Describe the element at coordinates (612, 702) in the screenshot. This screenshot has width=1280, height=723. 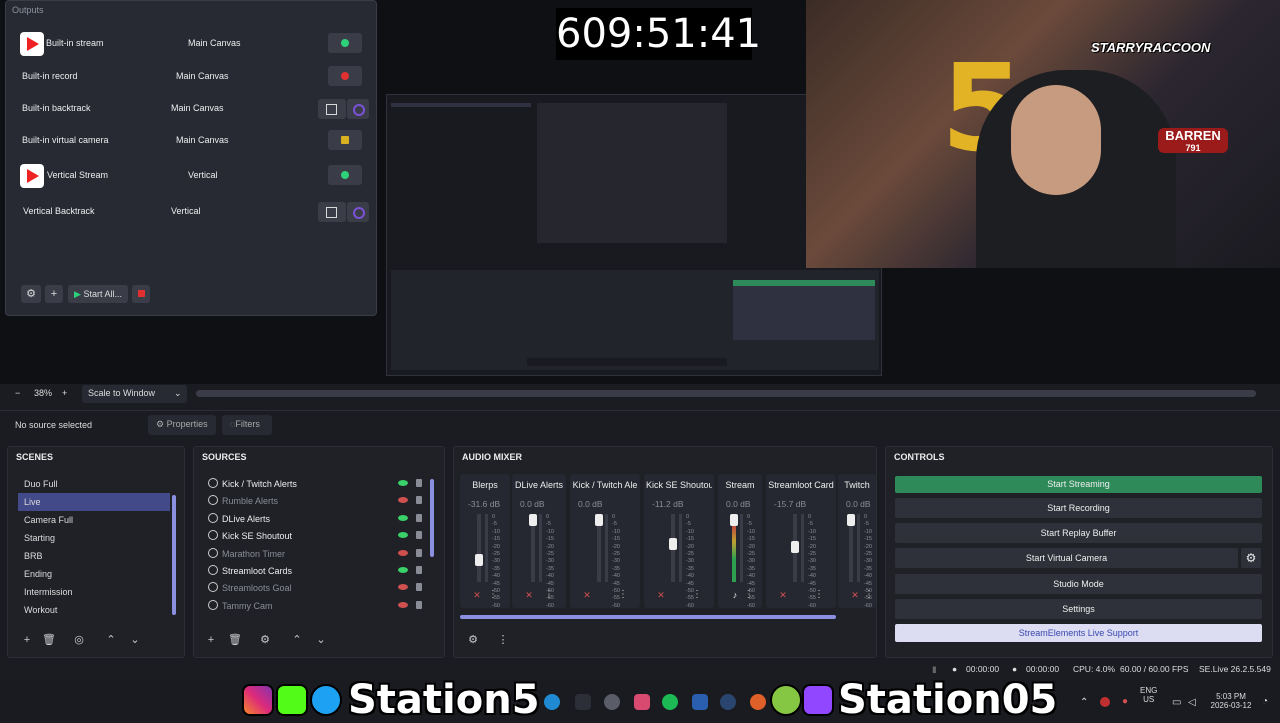
I see `obs-icon` at that location.